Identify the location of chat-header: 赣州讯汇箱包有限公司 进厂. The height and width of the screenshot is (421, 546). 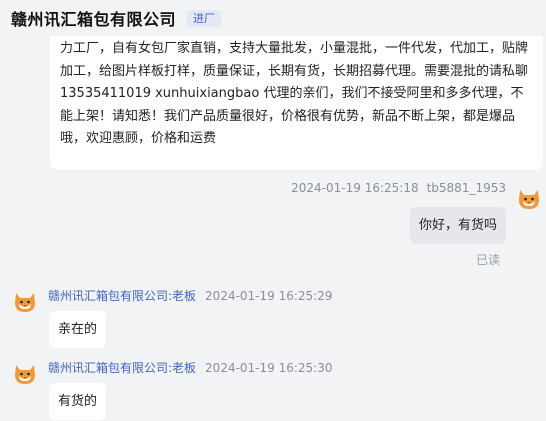
(273, 18).